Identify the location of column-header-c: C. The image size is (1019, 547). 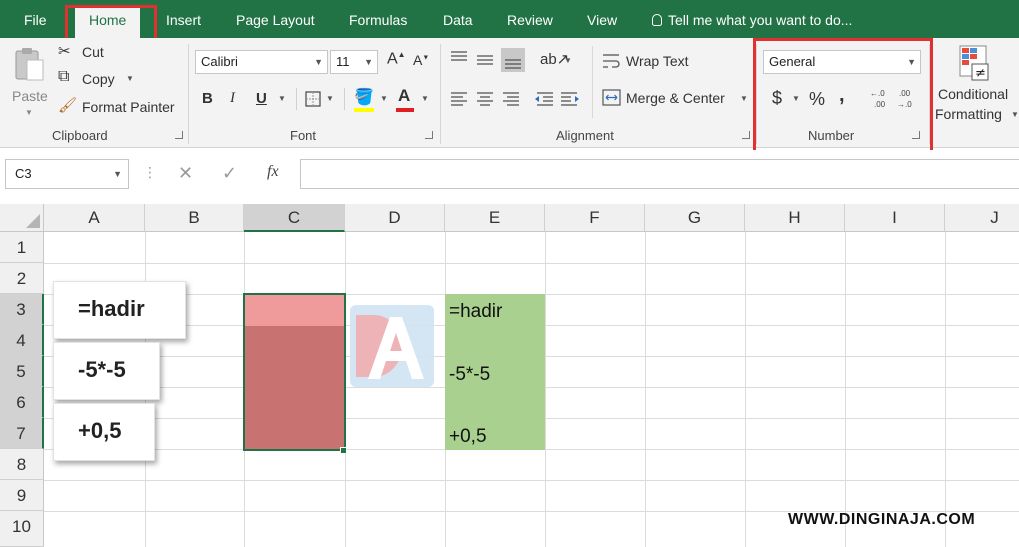
(294, 218).